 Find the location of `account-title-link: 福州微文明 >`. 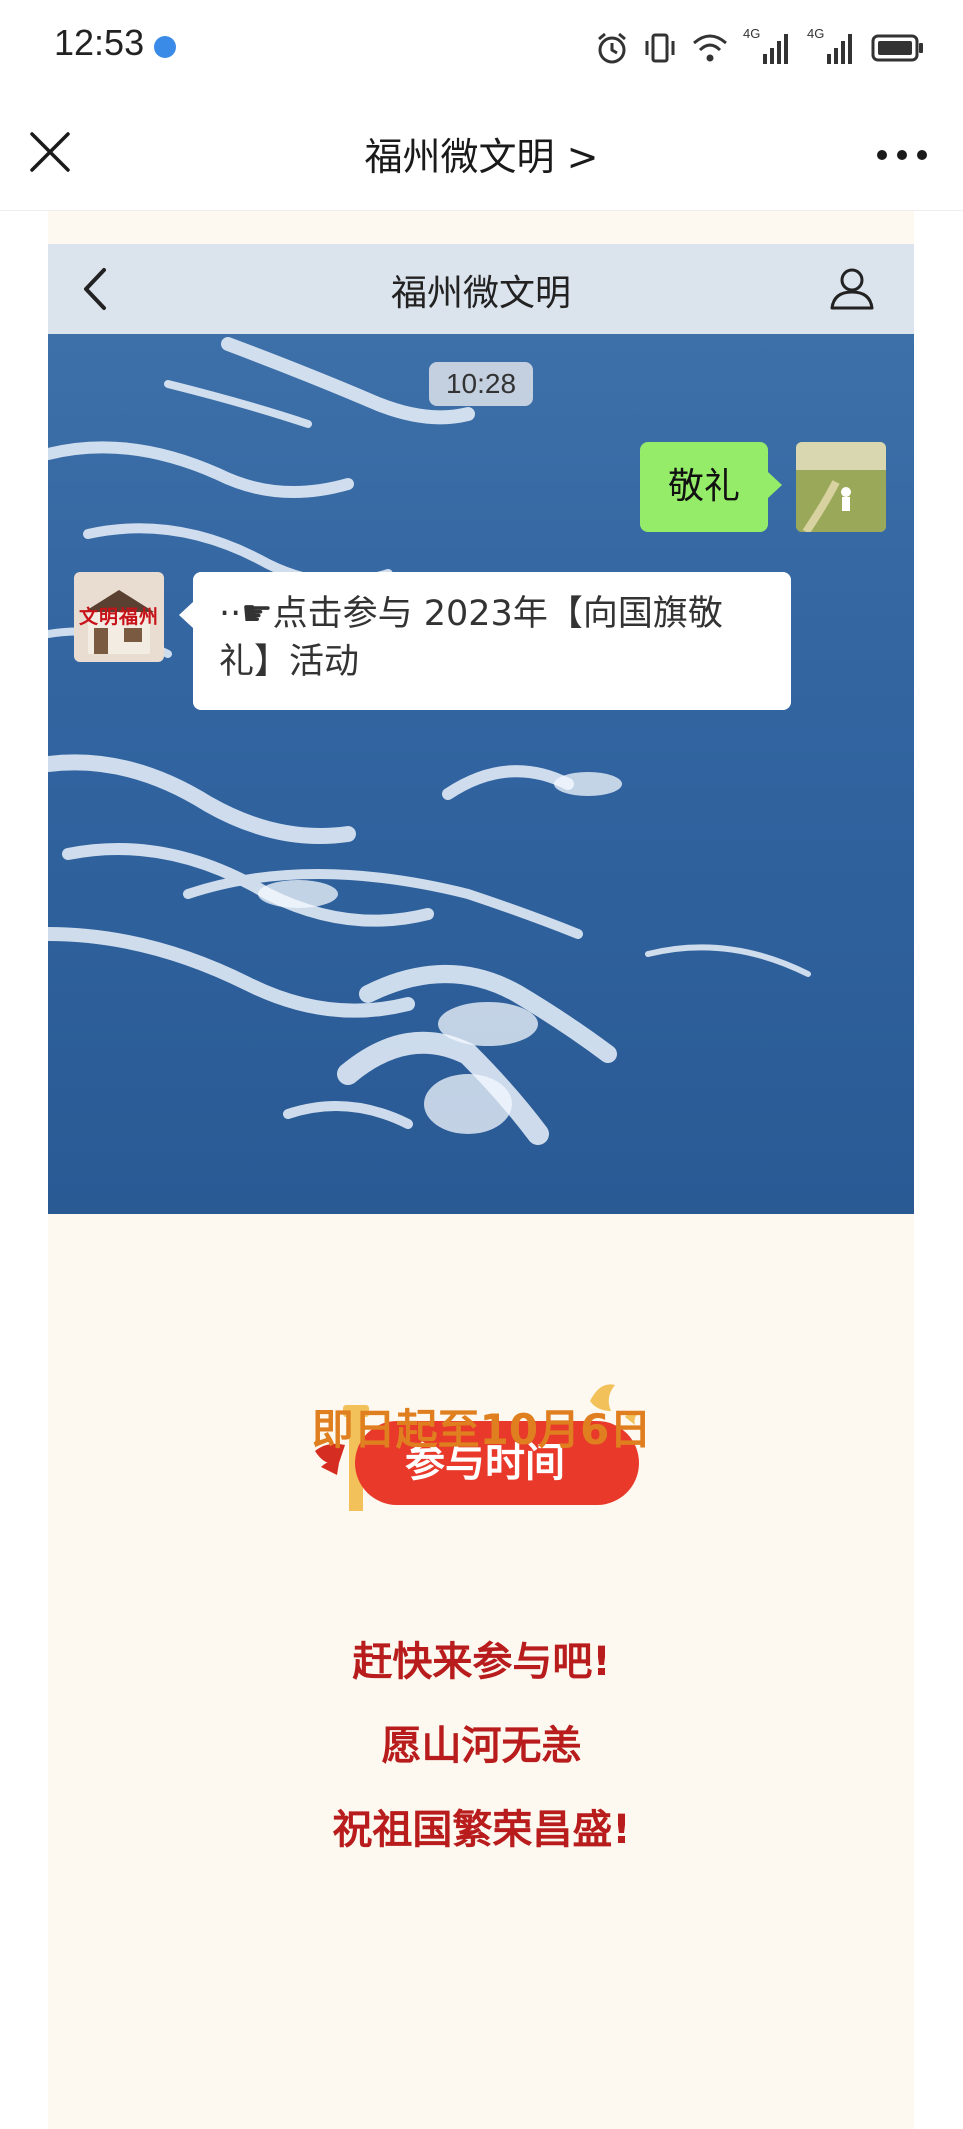

account-title-link: 福州微文明 > is located at coordinates (481, 153).